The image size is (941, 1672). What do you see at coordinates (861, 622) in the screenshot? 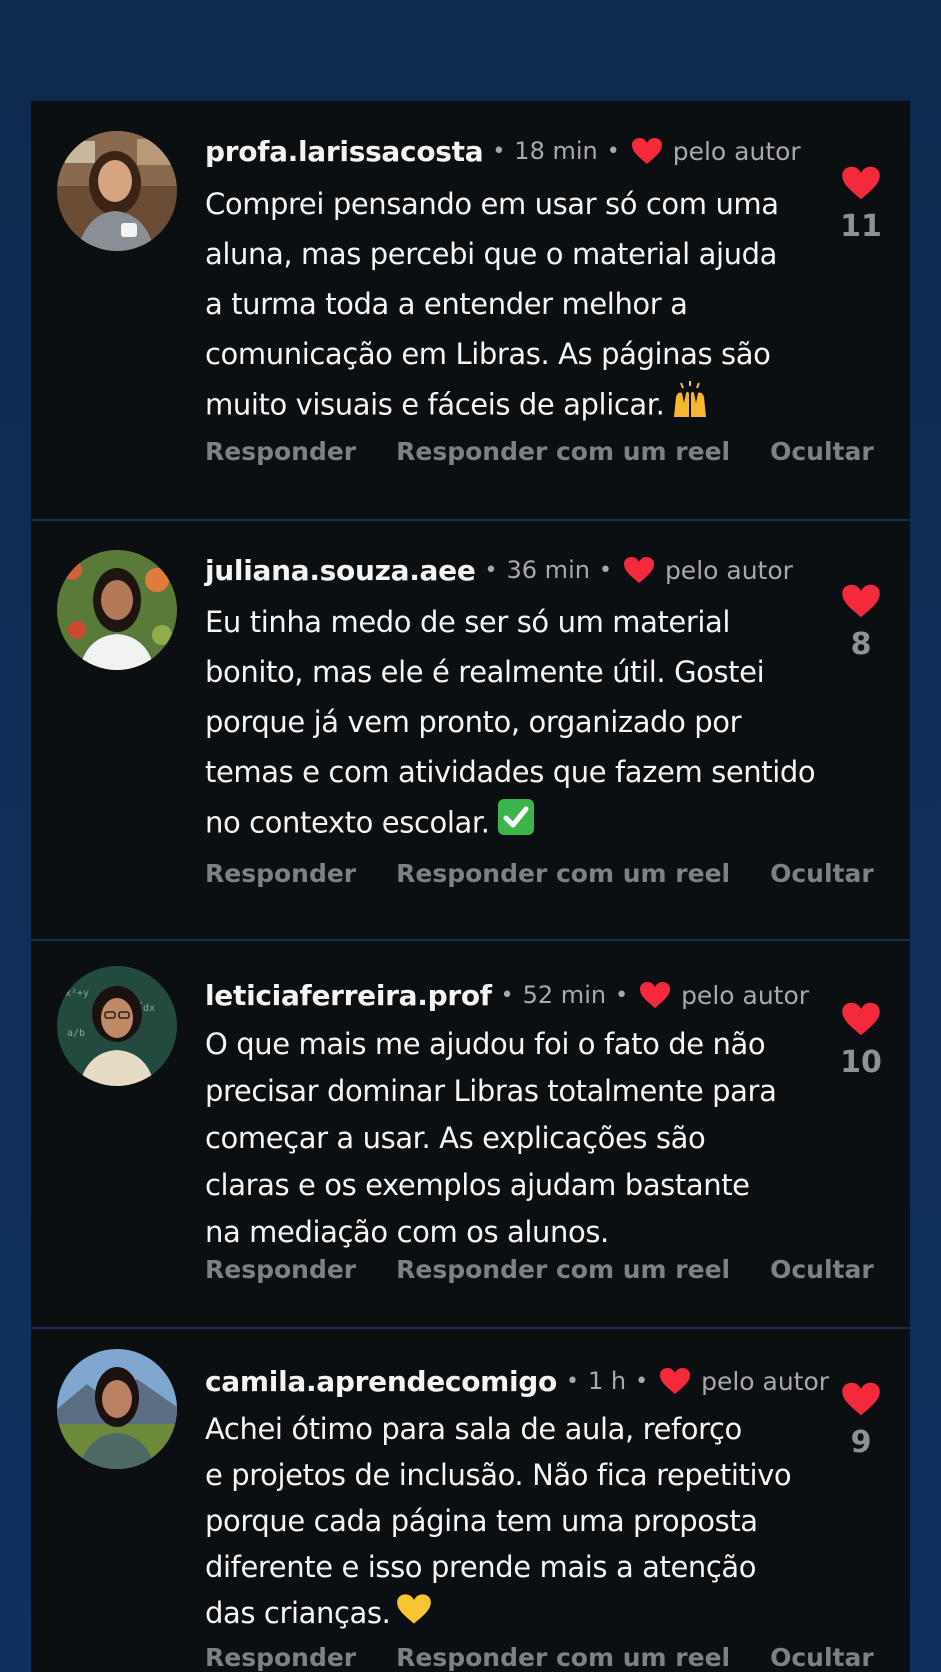
I see `like-button: 8` at bounding box center [861, 622].